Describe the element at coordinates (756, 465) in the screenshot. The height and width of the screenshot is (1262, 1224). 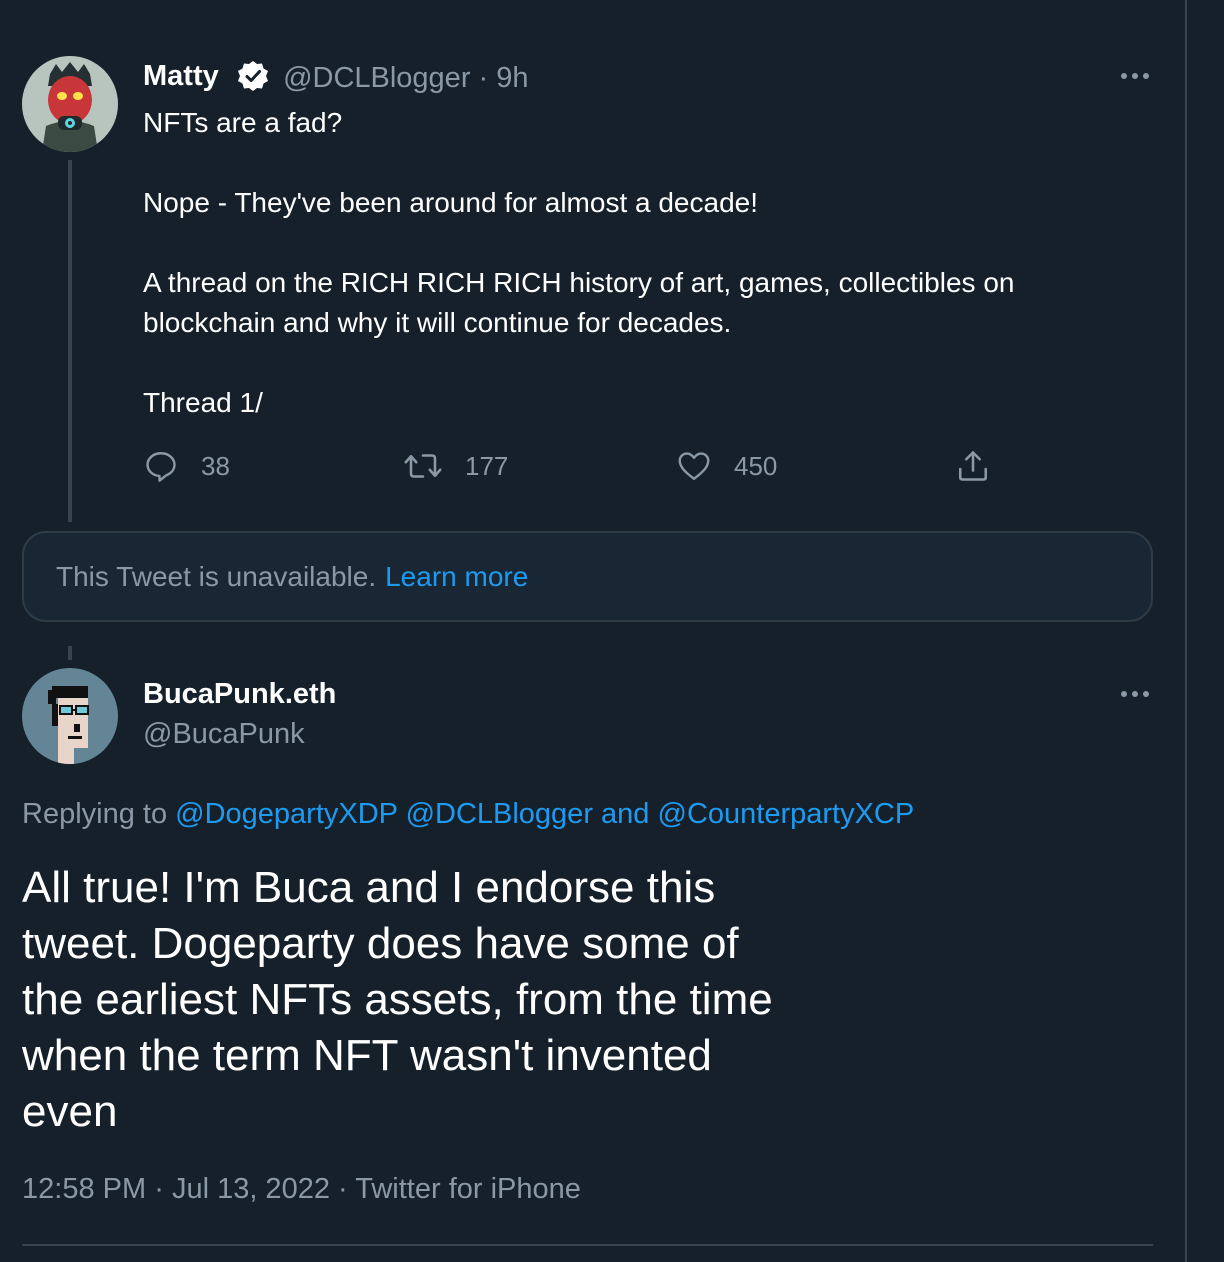
I see `like-count: 450` at that location.